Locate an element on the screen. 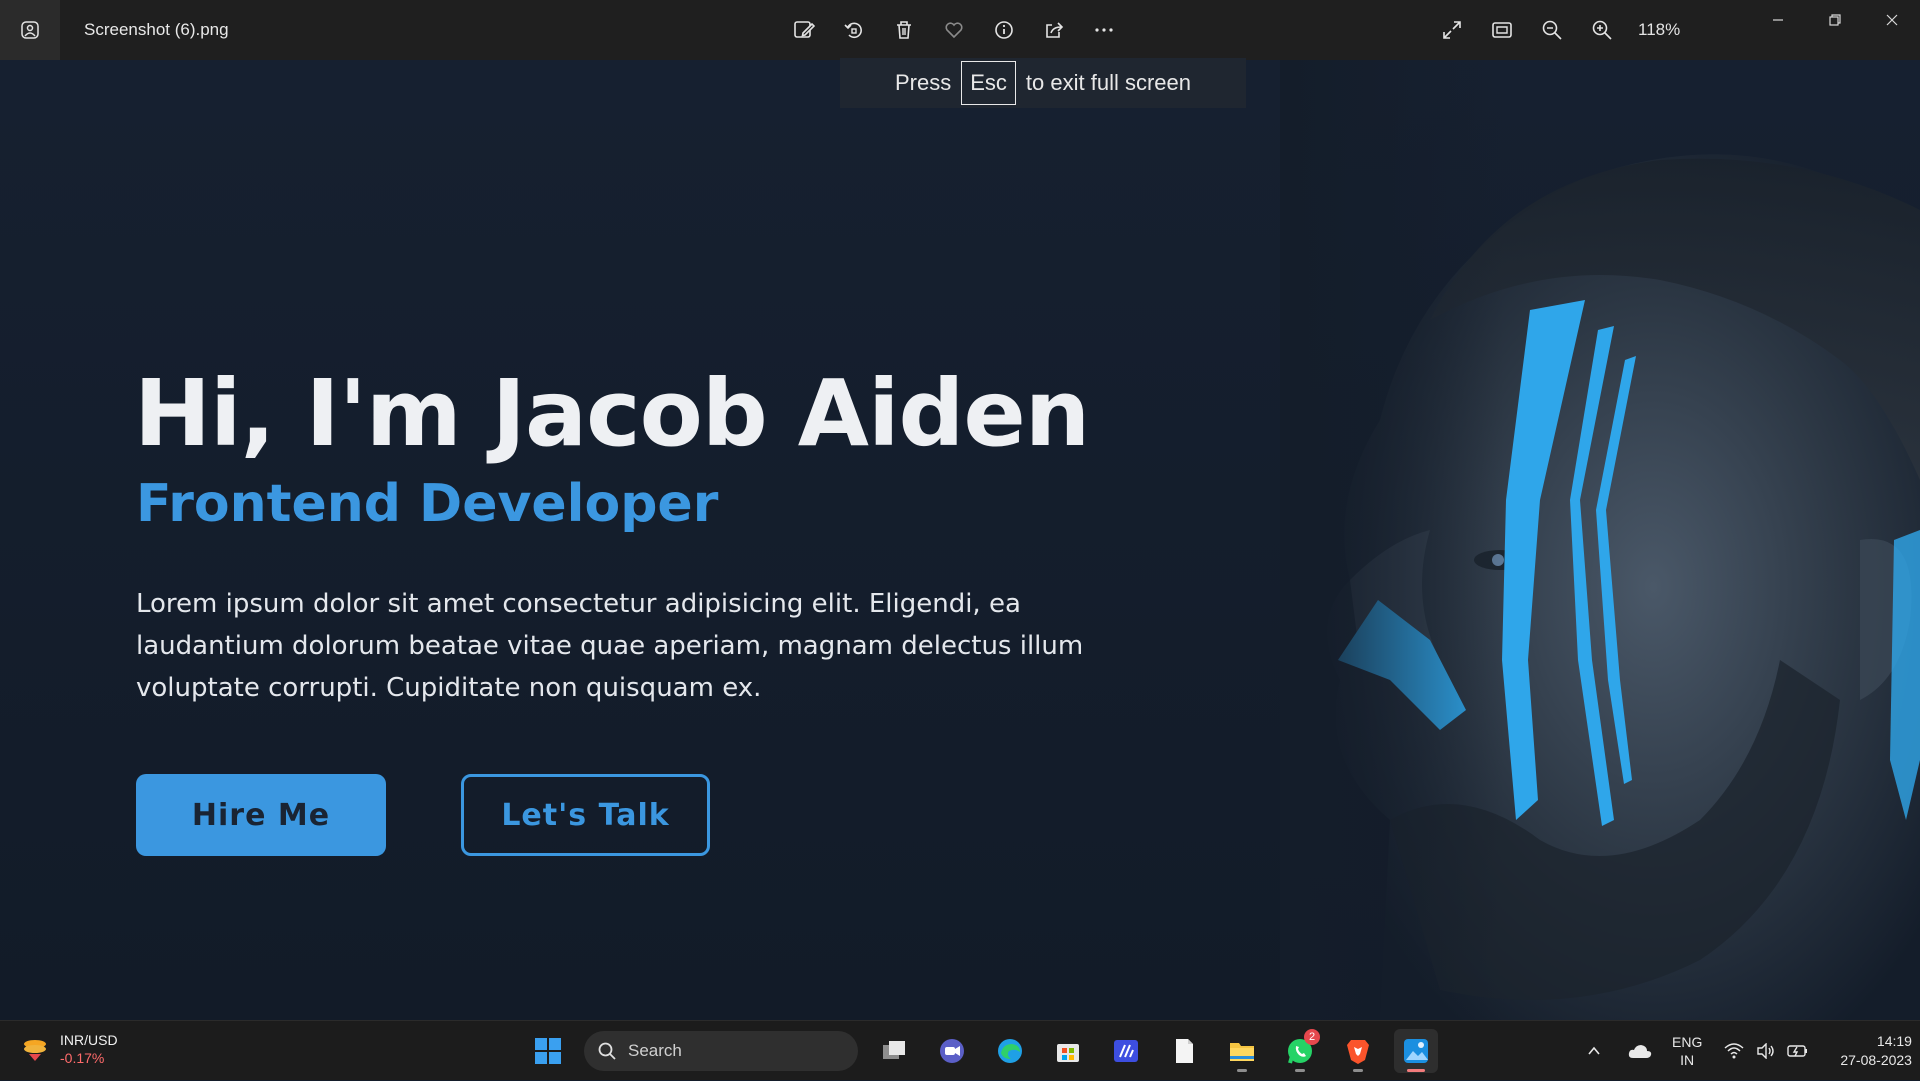  vscode-like-icon is located at coordinates (1126, 1051).